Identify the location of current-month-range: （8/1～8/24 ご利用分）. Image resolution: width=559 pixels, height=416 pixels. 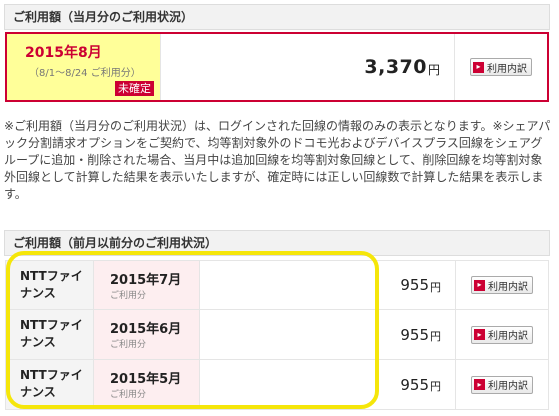
(85, 73).